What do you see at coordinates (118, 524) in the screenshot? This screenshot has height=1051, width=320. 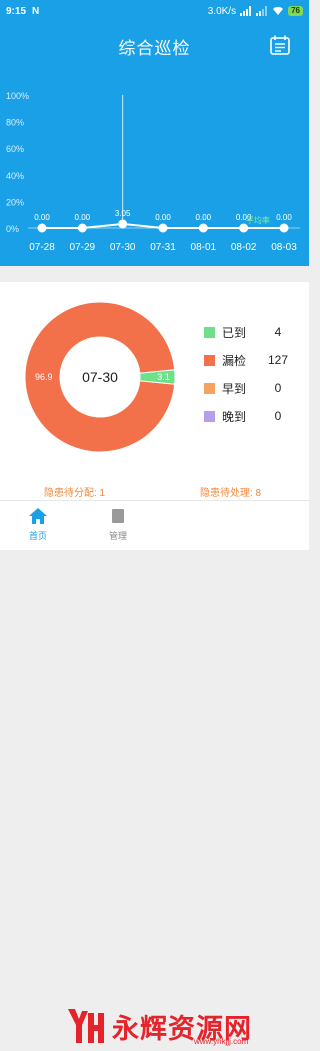 I see `nav-manage: 管理` at bounding box center [118, 524].